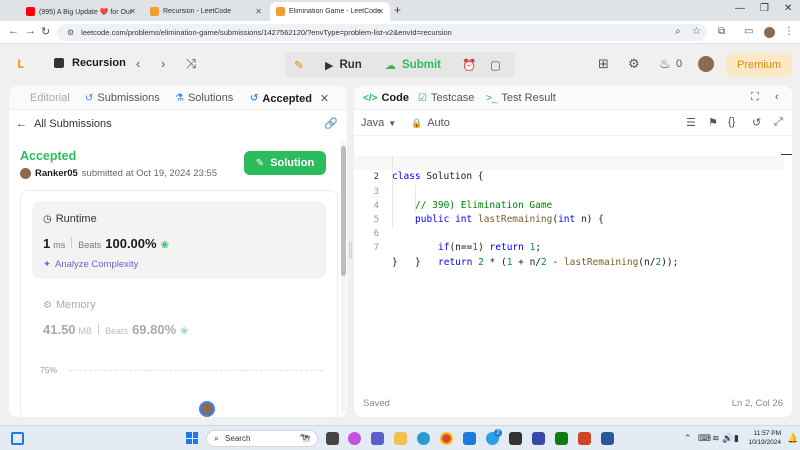 The height and width of the screenshot is (450, 800). Describe the element at coordinates (688, 438) in the screenshot. I see `tray-chevron-icon: ⌃` at that location.